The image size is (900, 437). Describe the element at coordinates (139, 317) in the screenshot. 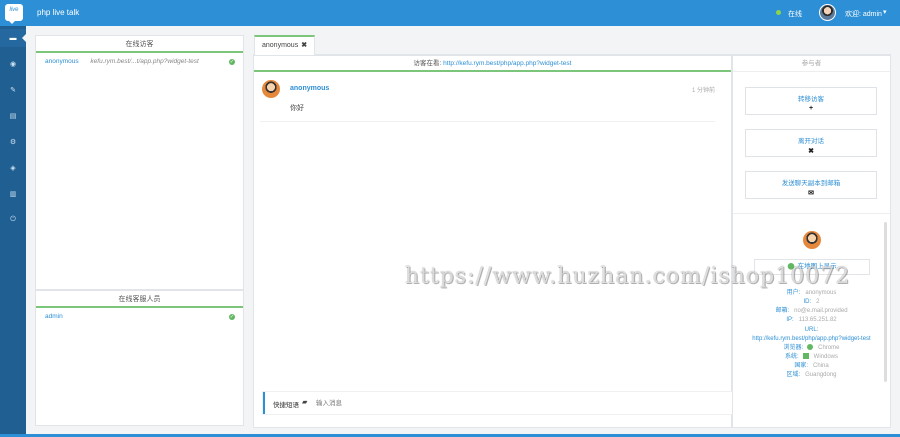

I see `list-item: admin ✓` at that location.